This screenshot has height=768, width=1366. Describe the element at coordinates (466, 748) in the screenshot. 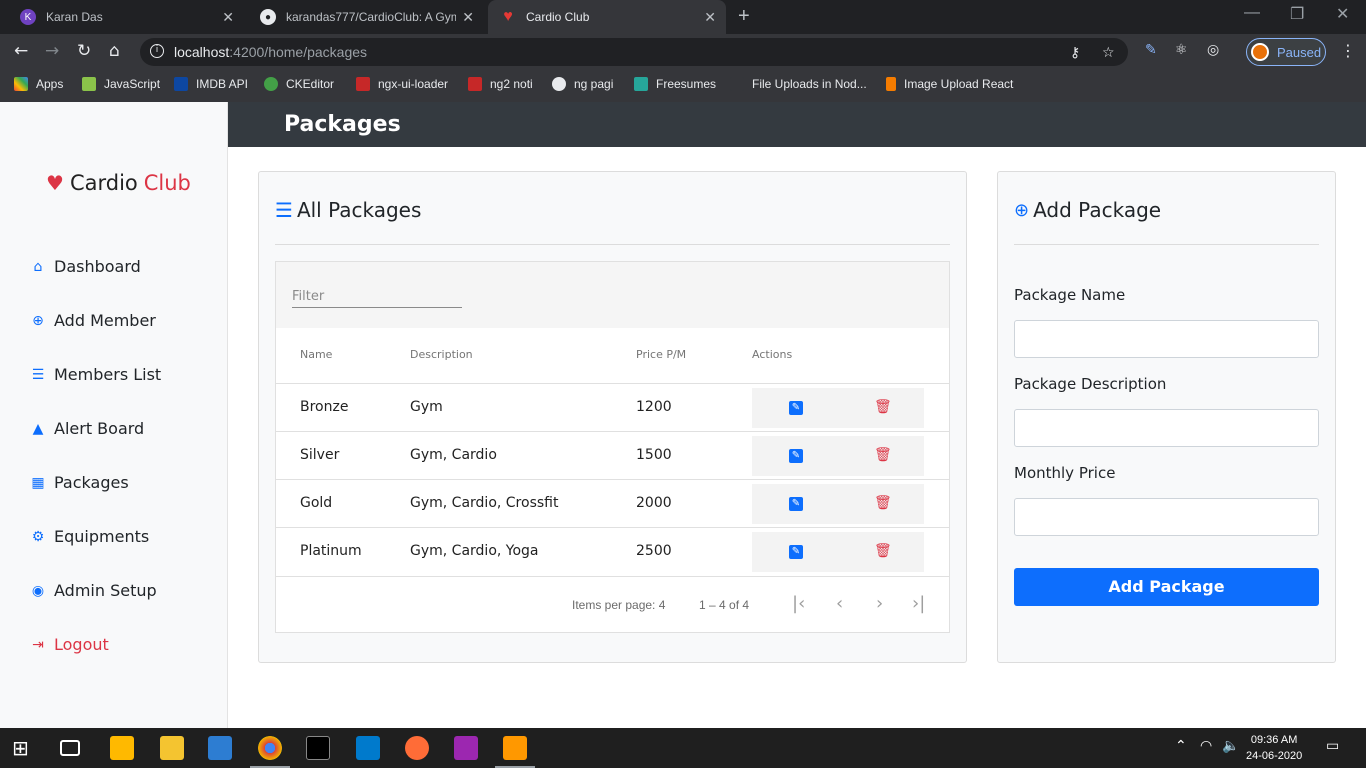

I see `git-icon` at that location.